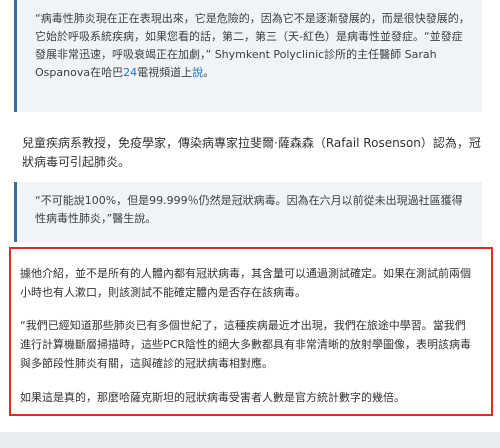  I want to click on boxed-paragraph-3: 如果這是真的，那麼哈薩克斯坦的冠狀病毒受害者人數是官方統計數字的幾倍。, so click(212, 397).